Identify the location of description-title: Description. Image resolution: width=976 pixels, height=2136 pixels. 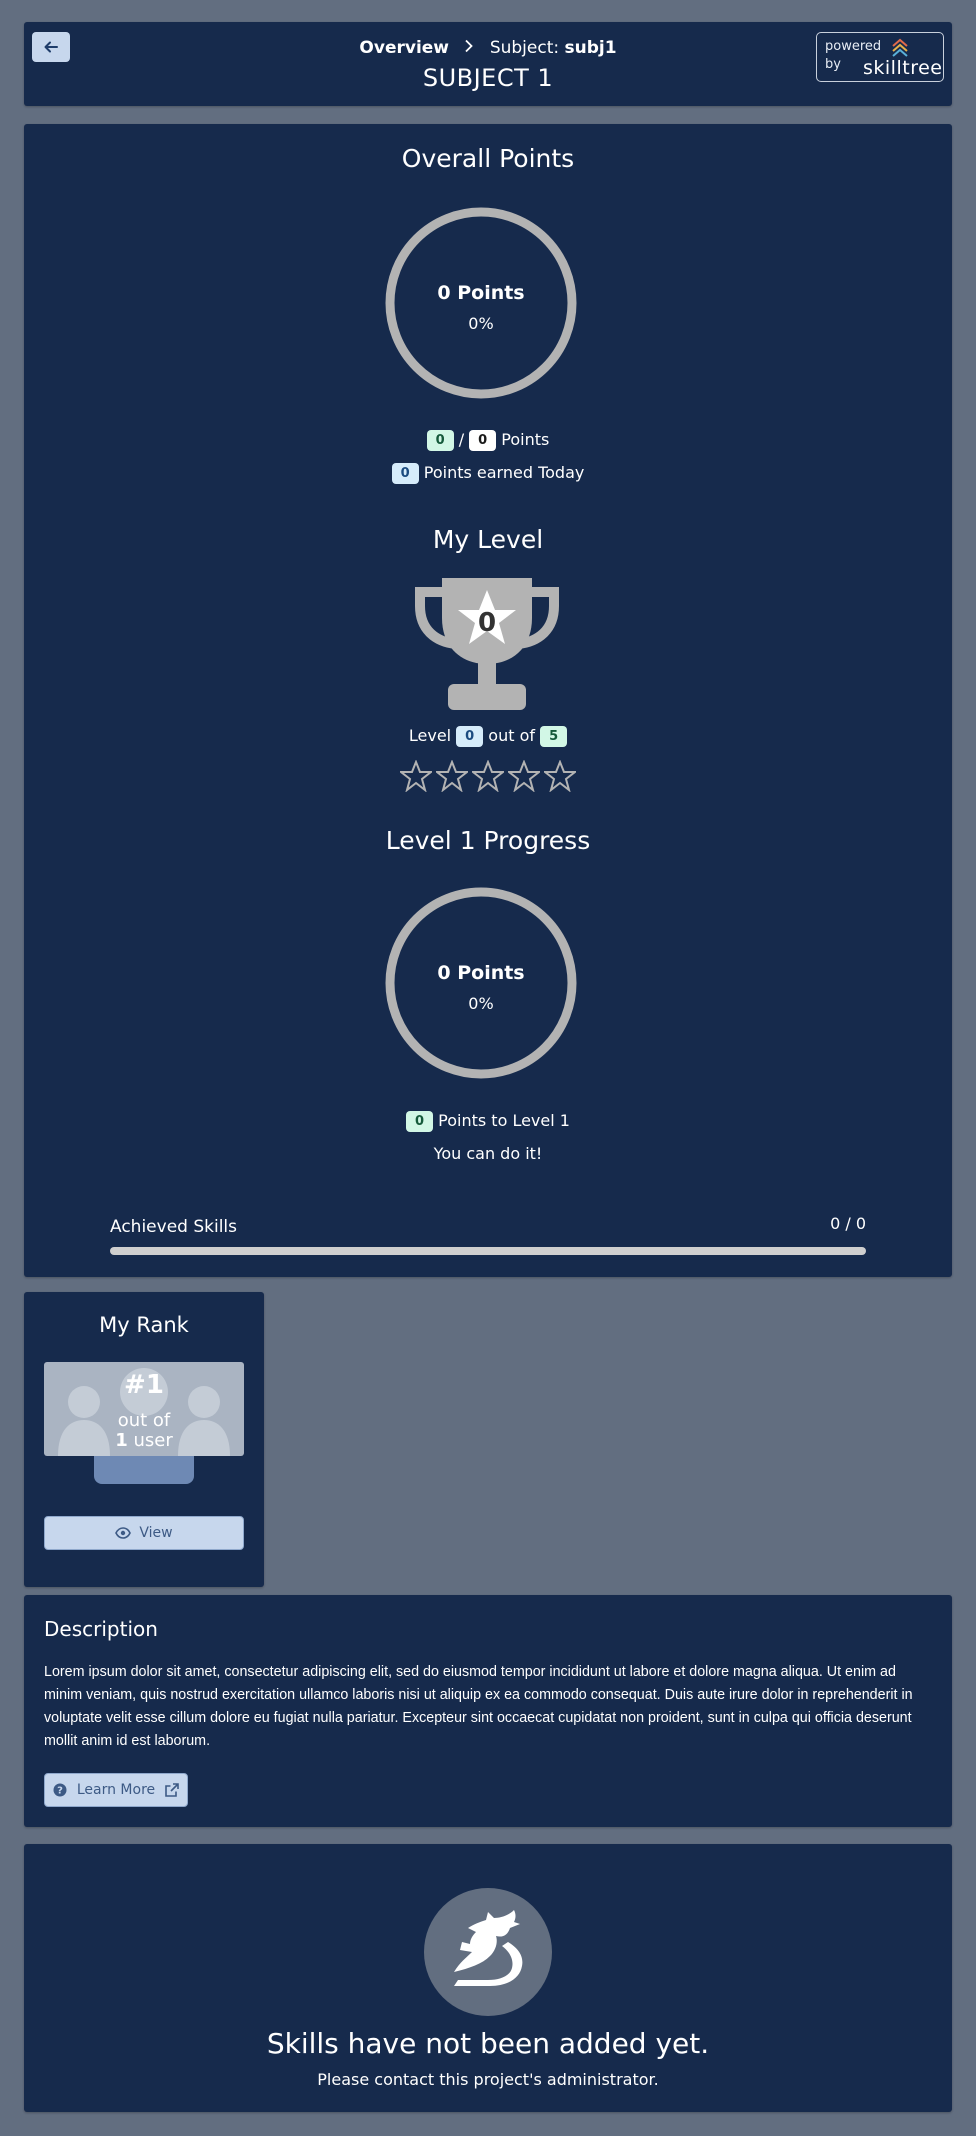
(101, 1629).